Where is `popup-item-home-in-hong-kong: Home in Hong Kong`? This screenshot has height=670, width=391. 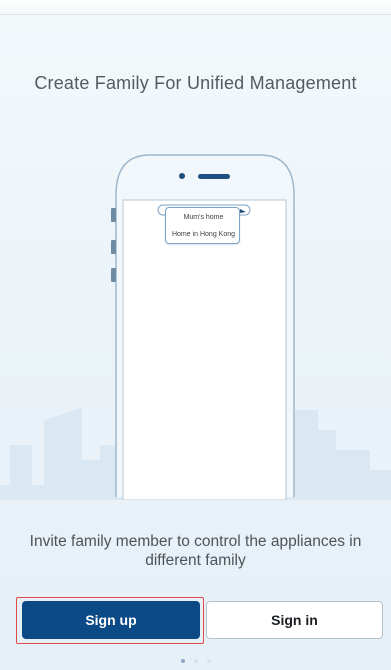
popup-item-home-in-hong-kong: Home in Hong Kong is located at coordinates (203, 234).